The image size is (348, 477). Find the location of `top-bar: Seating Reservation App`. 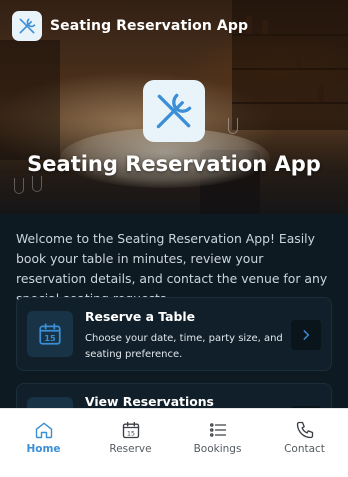

top-bar: Seating Reservation App is located at coordinates (130, 26).